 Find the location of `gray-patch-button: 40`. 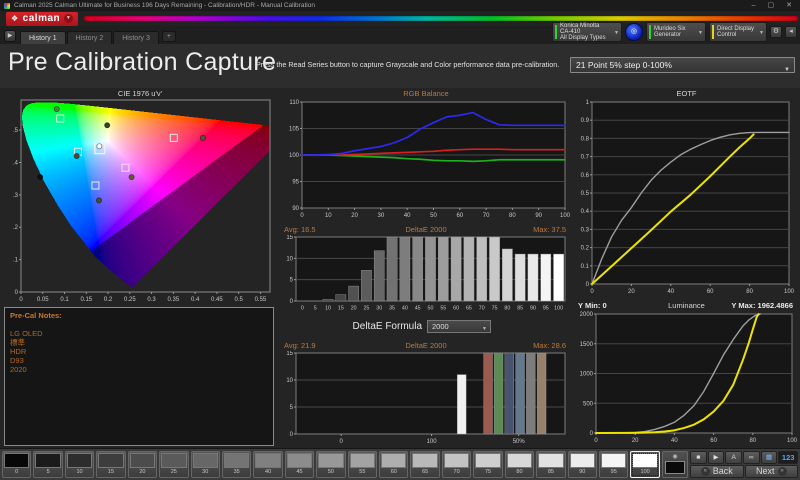

gray-patch-button: 40 is located at coordinates (268, 464).